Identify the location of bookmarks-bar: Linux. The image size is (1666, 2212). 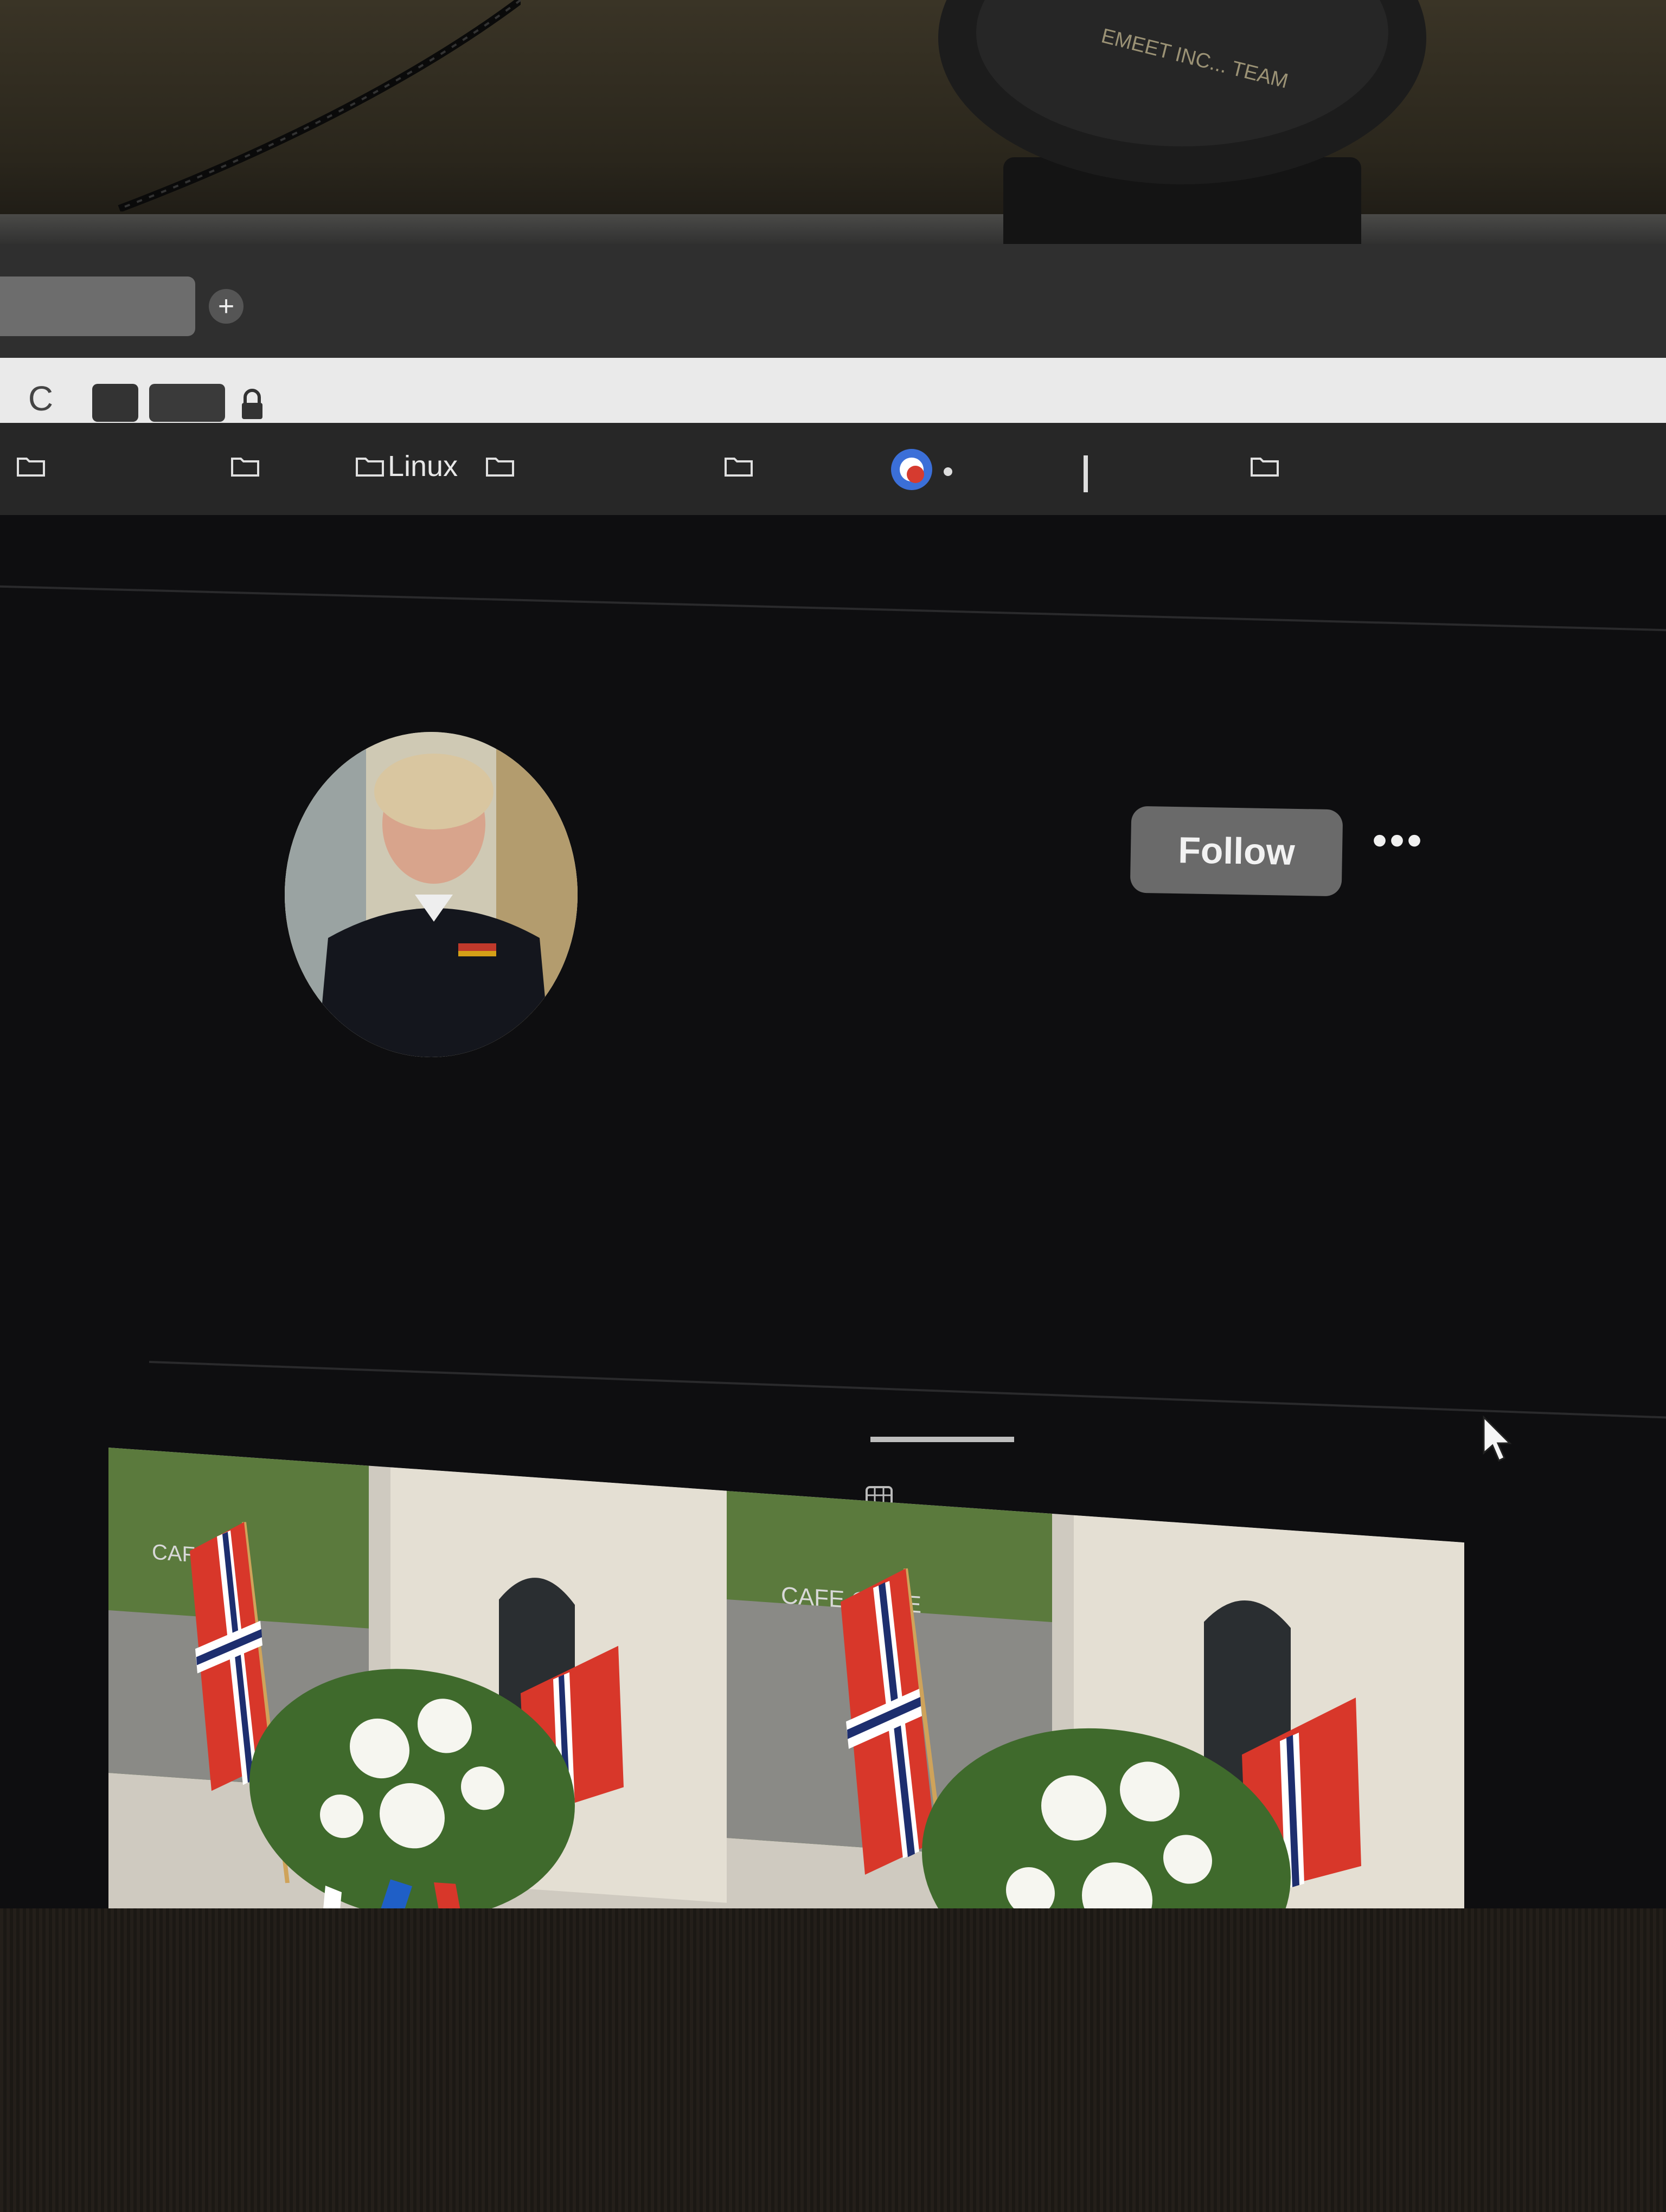
(833, 469).